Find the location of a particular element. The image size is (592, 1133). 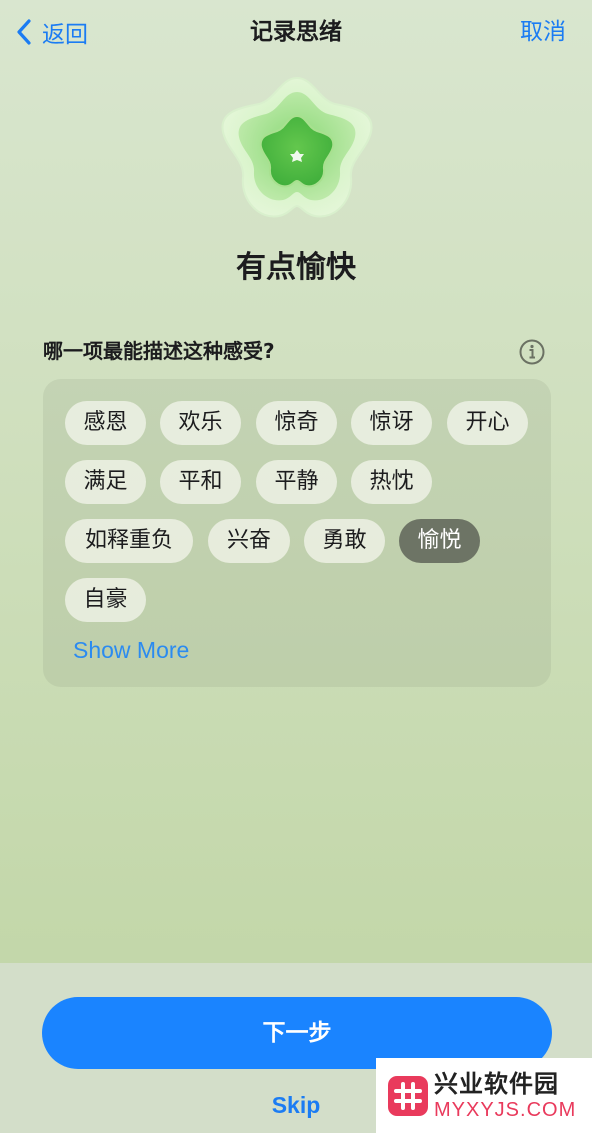

feeling-chip-passionate: 热忱 is located at coordinates (391, 482).